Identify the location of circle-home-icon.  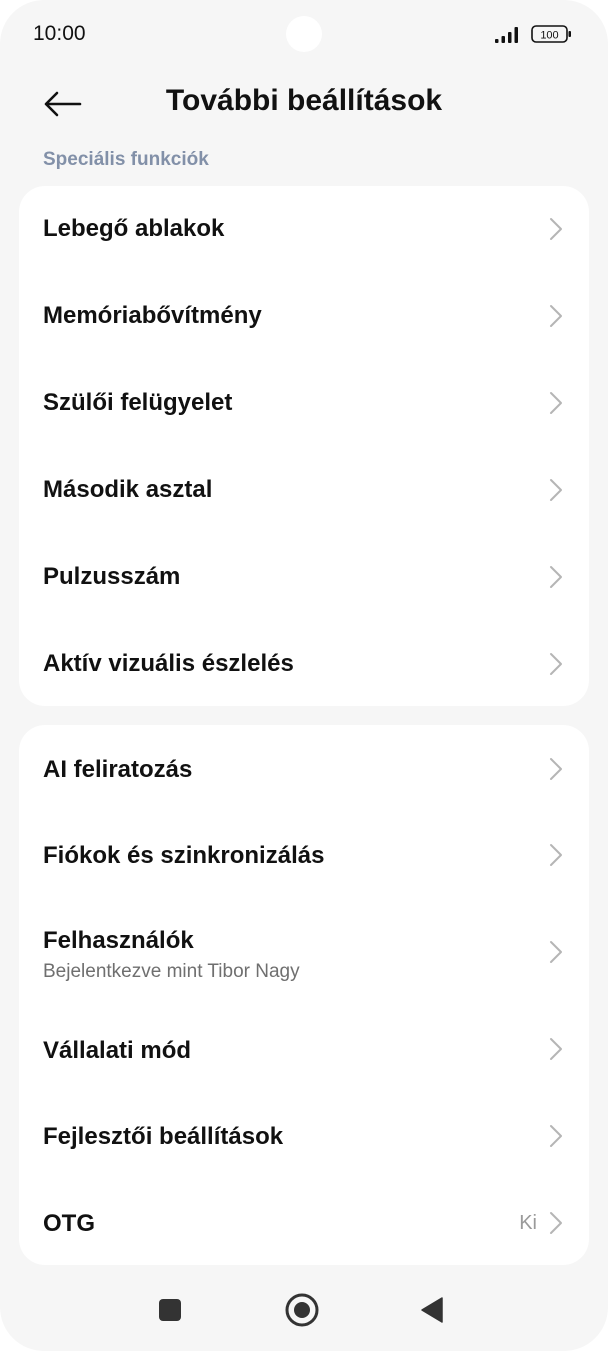
(302, 1310).